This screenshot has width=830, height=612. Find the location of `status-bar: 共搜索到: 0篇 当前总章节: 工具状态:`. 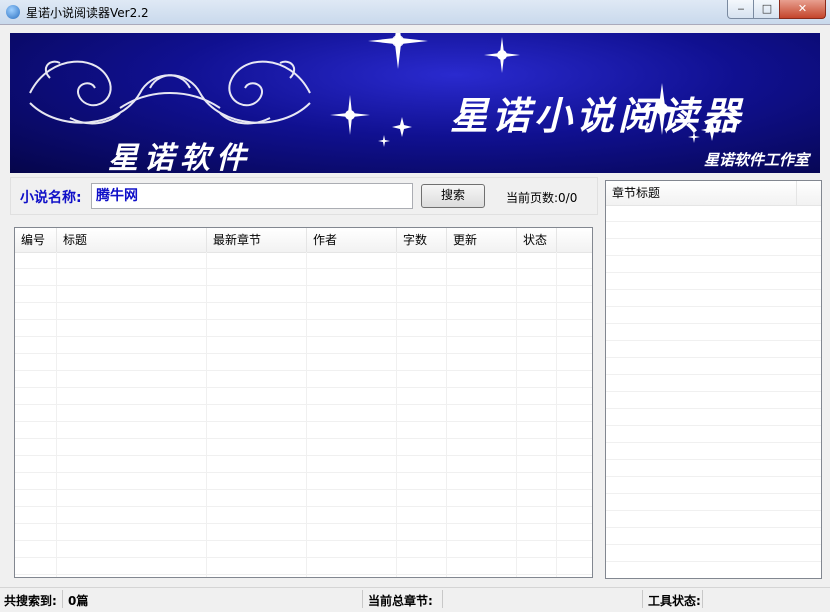

status-bar: 共搜索到: 0篇 当前总章节: 工具状态: is located at coordinates (415, 599).